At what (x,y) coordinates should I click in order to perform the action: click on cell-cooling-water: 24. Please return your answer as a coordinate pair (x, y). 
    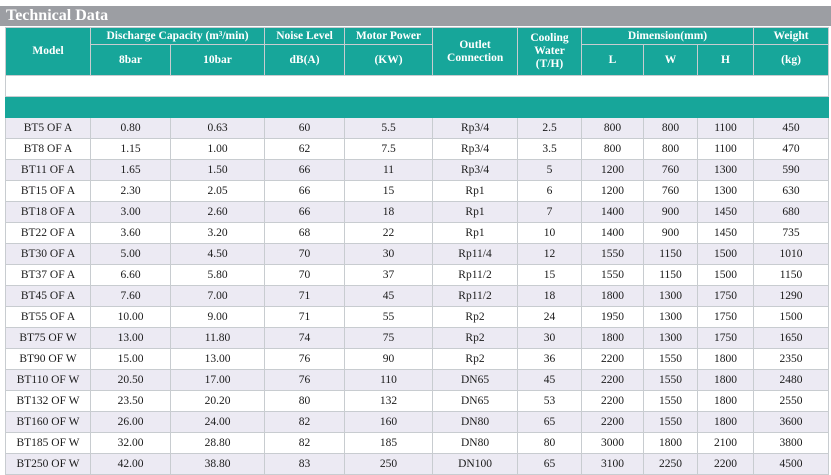
    Looking at the image, I should click on (550, 317).